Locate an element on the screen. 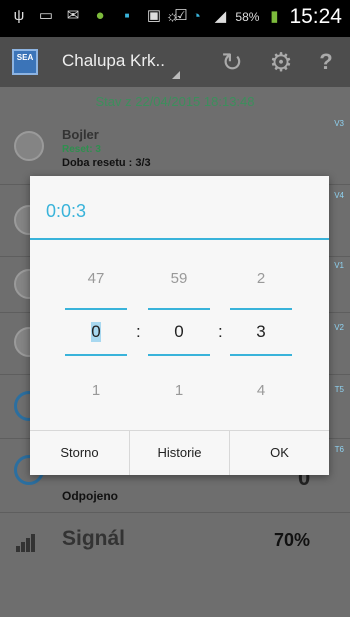 This screenshot has width=350, height=617. item-tag: V2 is located at coordinates (339, 327).